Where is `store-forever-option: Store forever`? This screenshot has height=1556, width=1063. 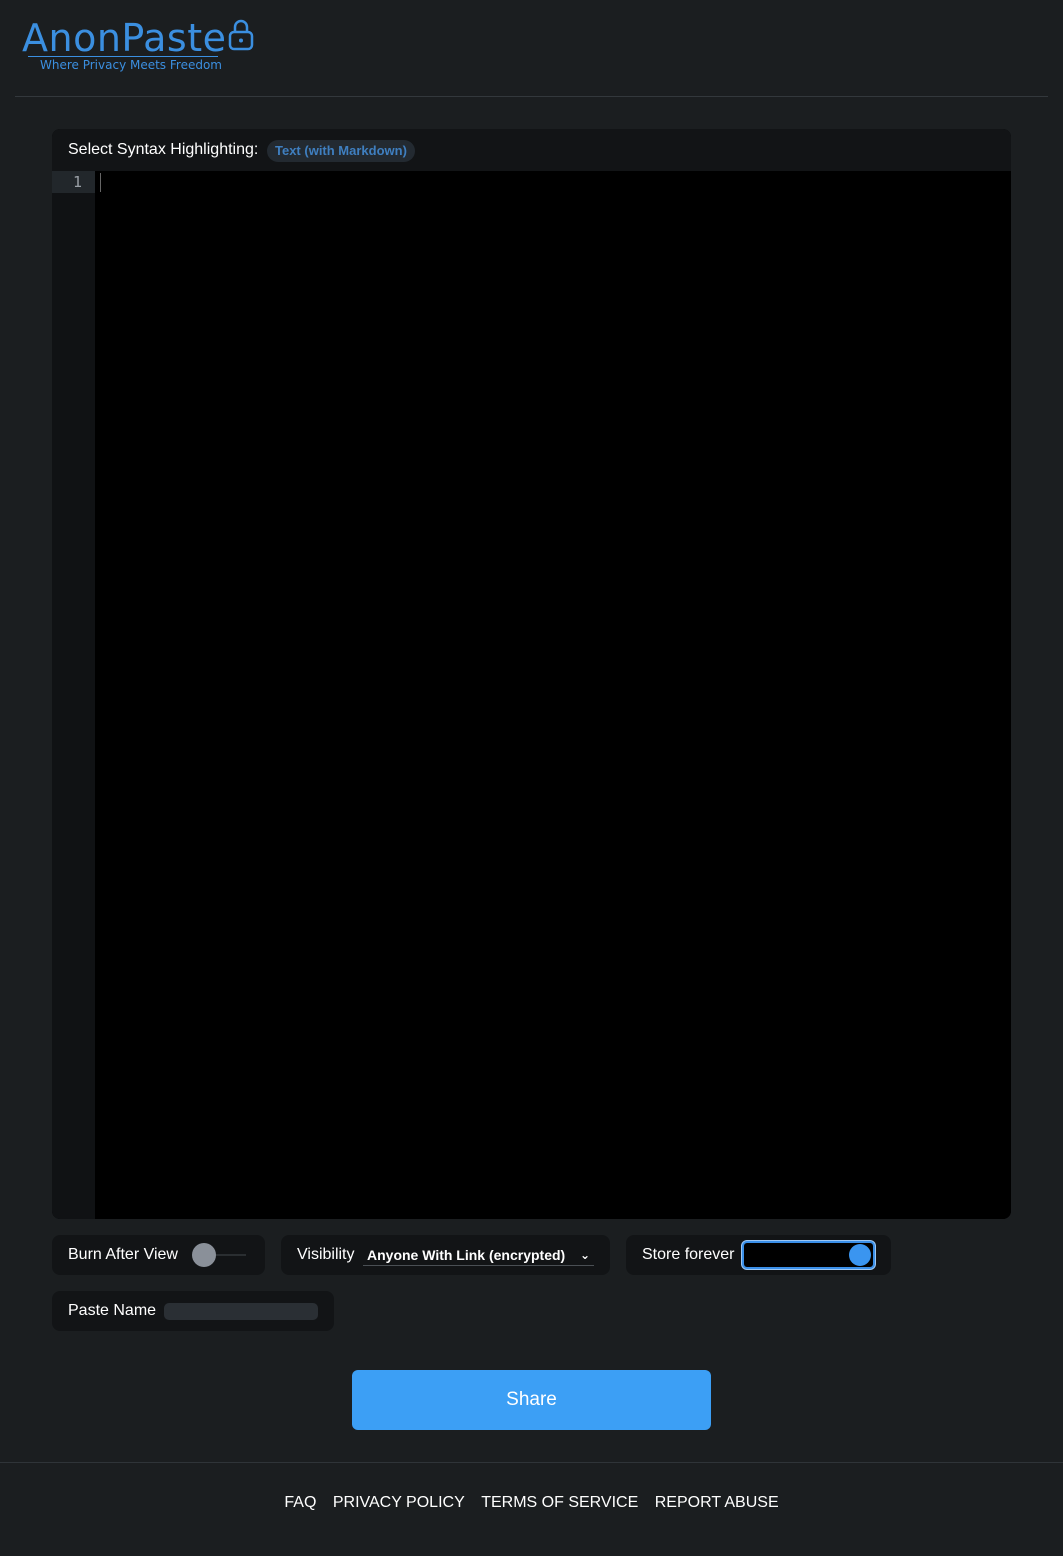 store-forever-option: Store forever is located at coordinates (758, 1255).